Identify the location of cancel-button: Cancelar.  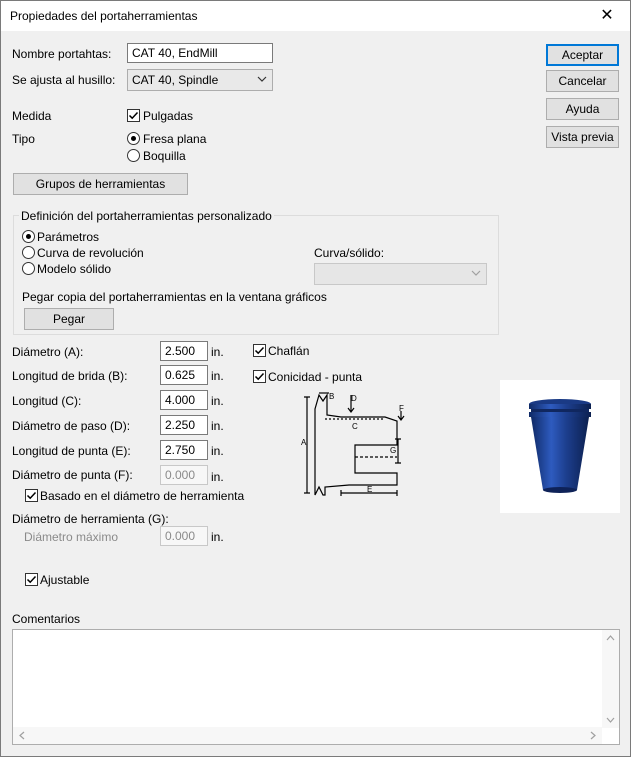
(582, 81).